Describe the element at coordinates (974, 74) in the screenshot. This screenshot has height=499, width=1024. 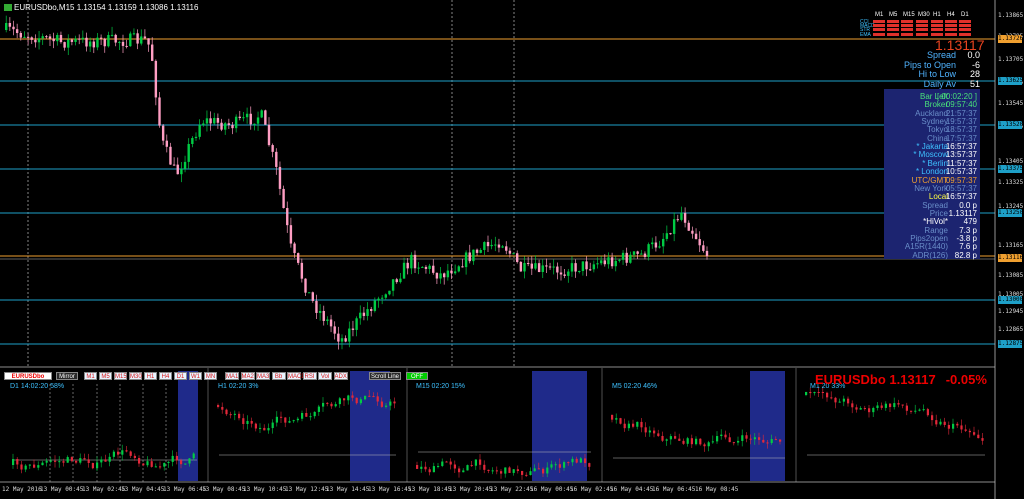
I see `stat-value: 28` at that location.